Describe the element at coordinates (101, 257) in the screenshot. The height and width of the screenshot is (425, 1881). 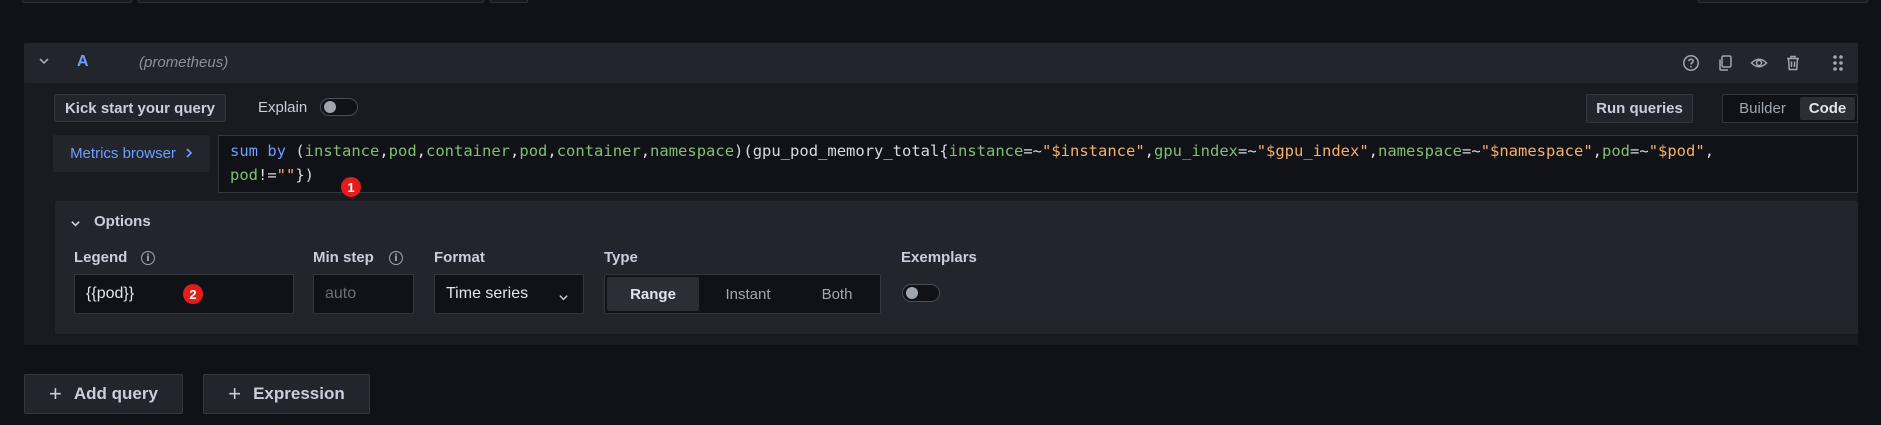
I see `legend-label: Legend` at that location.